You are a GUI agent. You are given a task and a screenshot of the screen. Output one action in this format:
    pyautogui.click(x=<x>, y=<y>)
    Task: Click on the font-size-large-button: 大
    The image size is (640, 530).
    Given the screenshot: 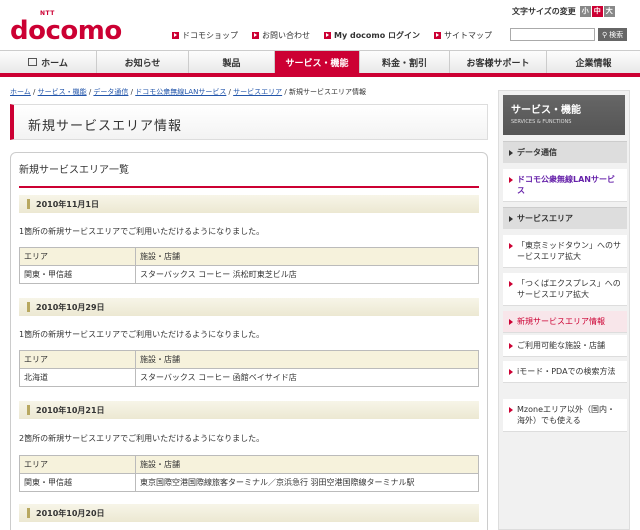 What is the action you would take?
    pyautogui.click(x=609, y=11)
    